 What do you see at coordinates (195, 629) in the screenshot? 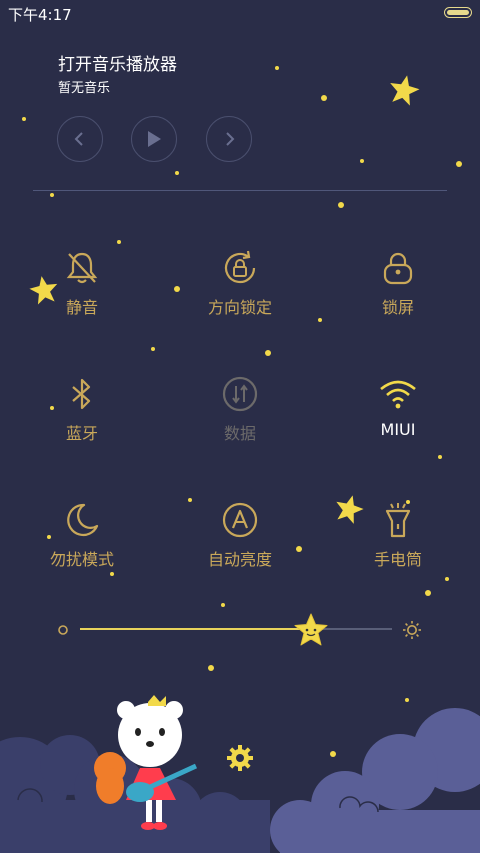
I see `brightness-slider-fill` at bounding box center [195, 629].